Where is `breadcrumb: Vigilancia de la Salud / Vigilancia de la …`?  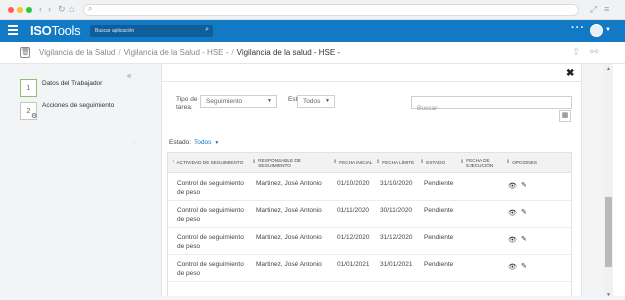 breadcrumb: Vigilancia de la Salud / Vigilancia de la … is located at coordinates (190, 52).